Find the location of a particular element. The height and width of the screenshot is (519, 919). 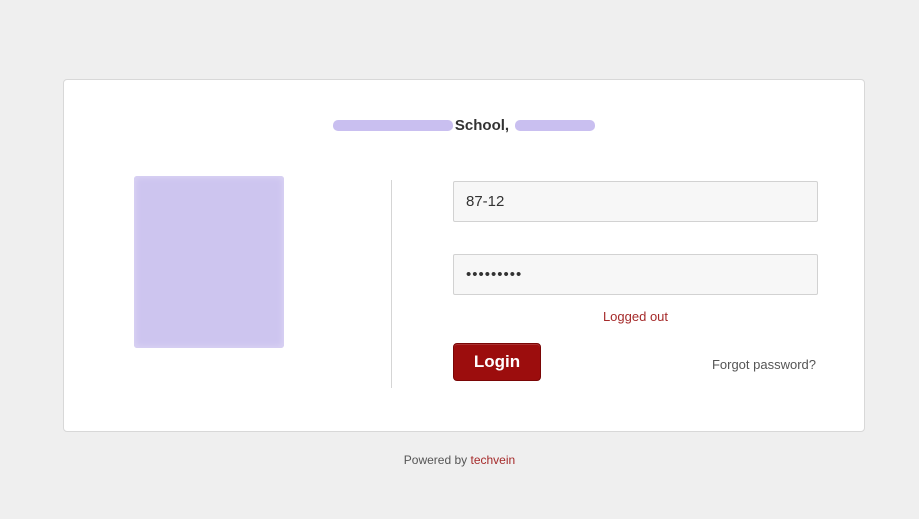

school-name: School, is located at coordinates (482, 125).